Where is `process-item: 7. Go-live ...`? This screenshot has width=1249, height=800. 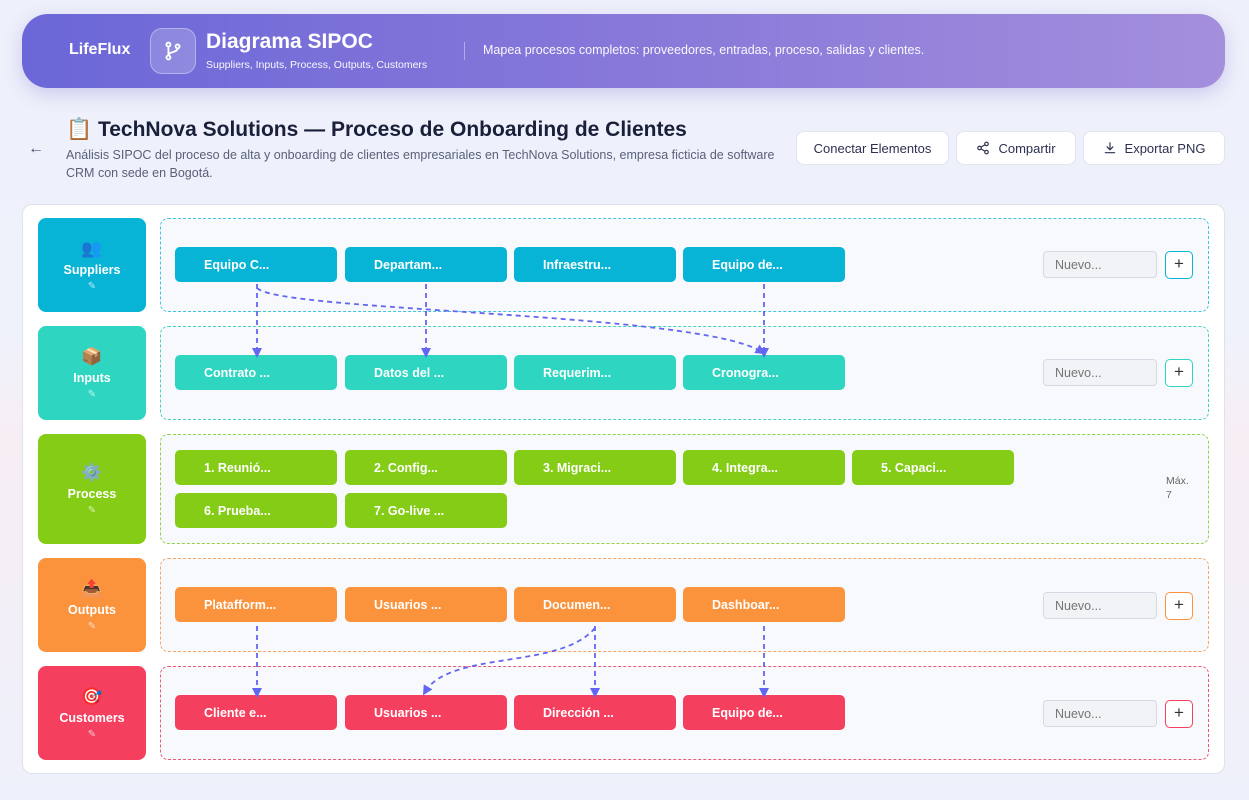 process-item: 7. Go-live ... is located at coordinates (426, 510).